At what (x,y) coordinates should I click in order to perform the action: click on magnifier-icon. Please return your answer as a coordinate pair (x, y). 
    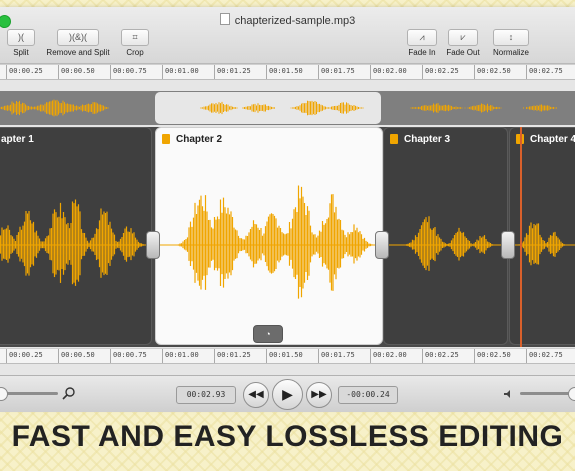
    Looking at the image, I should click on (69, 393).